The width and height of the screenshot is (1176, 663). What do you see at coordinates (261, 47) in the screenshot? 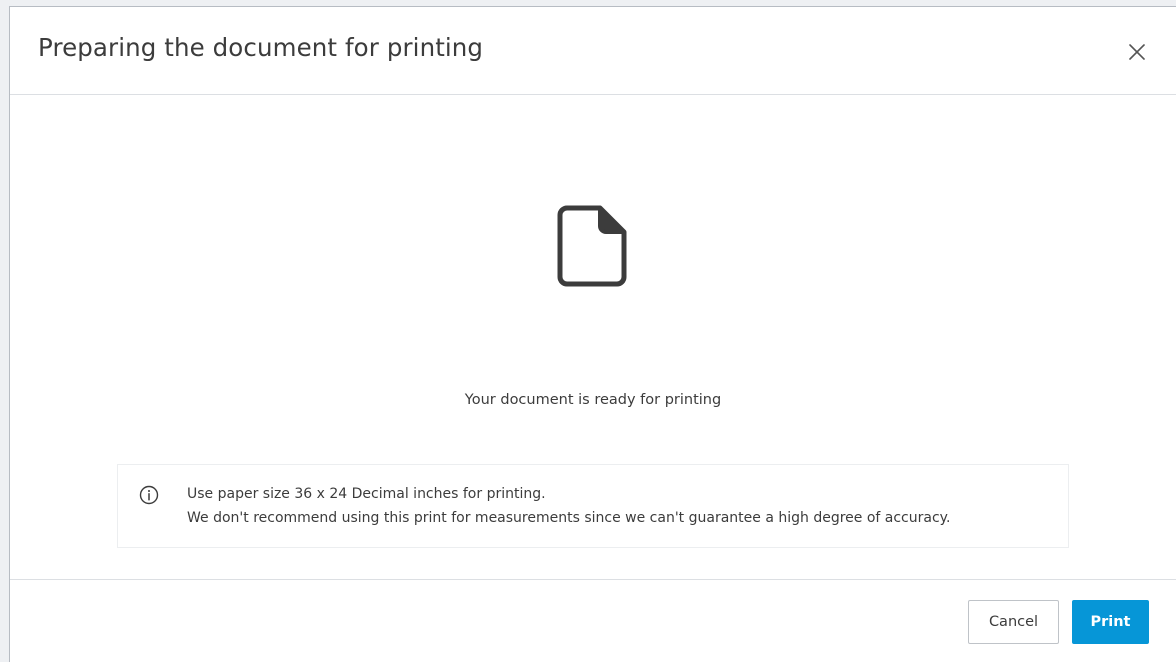
I see `dialog-title: Preparing the document for printing` at bounding box center [261, 47].